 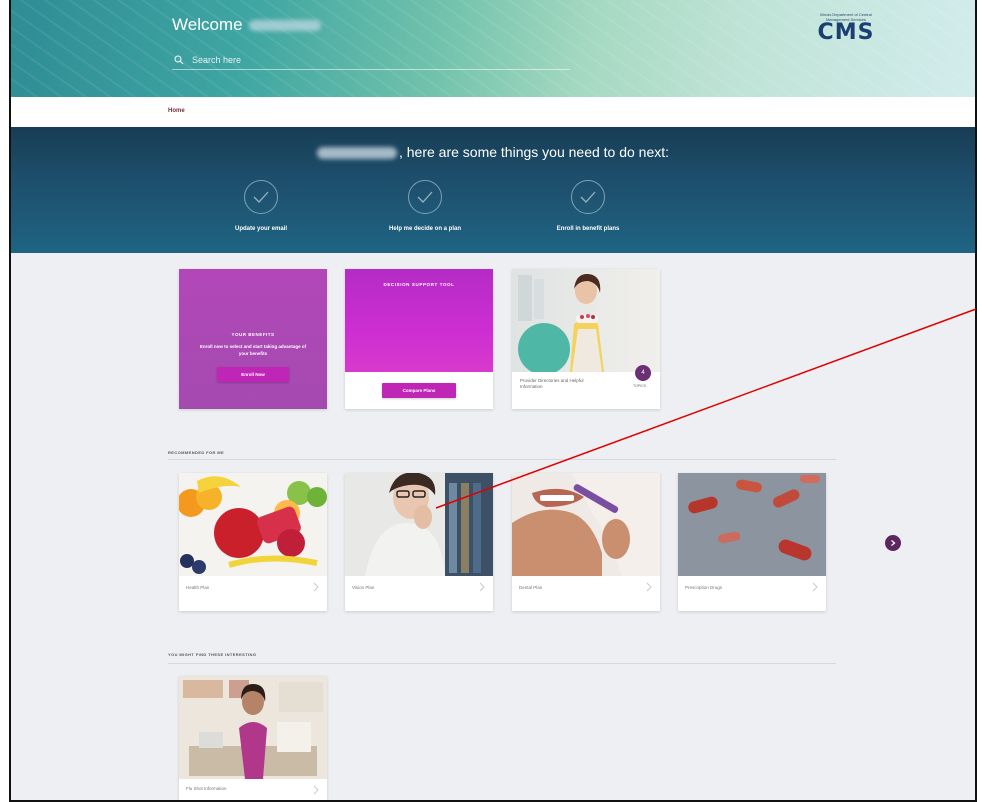 I want to click on search-icon, so click(x=179, y=60).